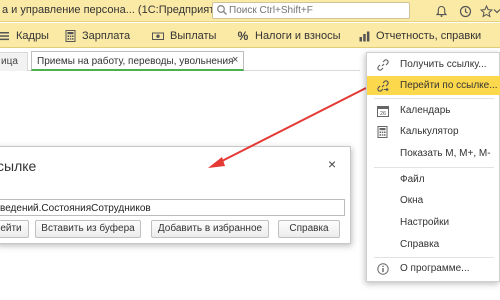  I want to click on help-button: Справка, so click(309, 229).